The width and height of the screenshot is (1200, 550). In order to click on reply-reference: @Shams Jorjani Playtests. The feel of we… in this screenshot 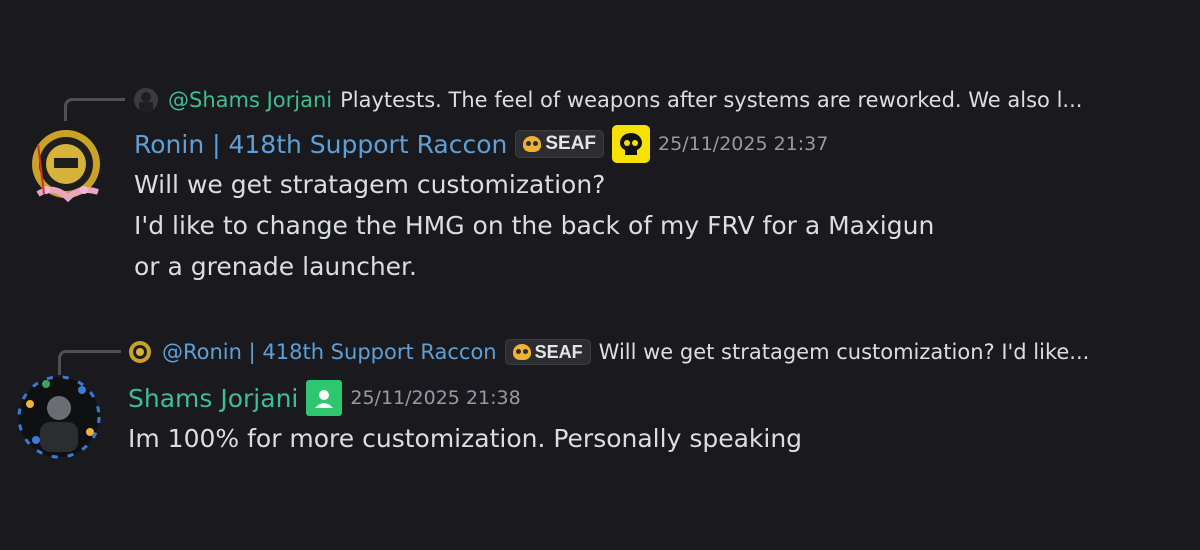, I will do `click(608, 100)`.